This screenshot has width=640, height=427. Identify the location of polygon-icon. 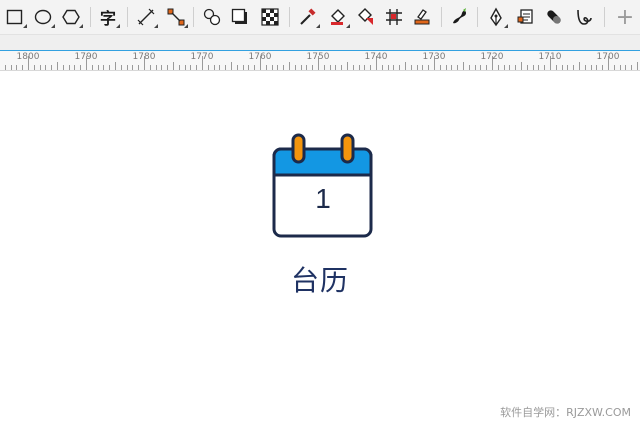
(71, 17).